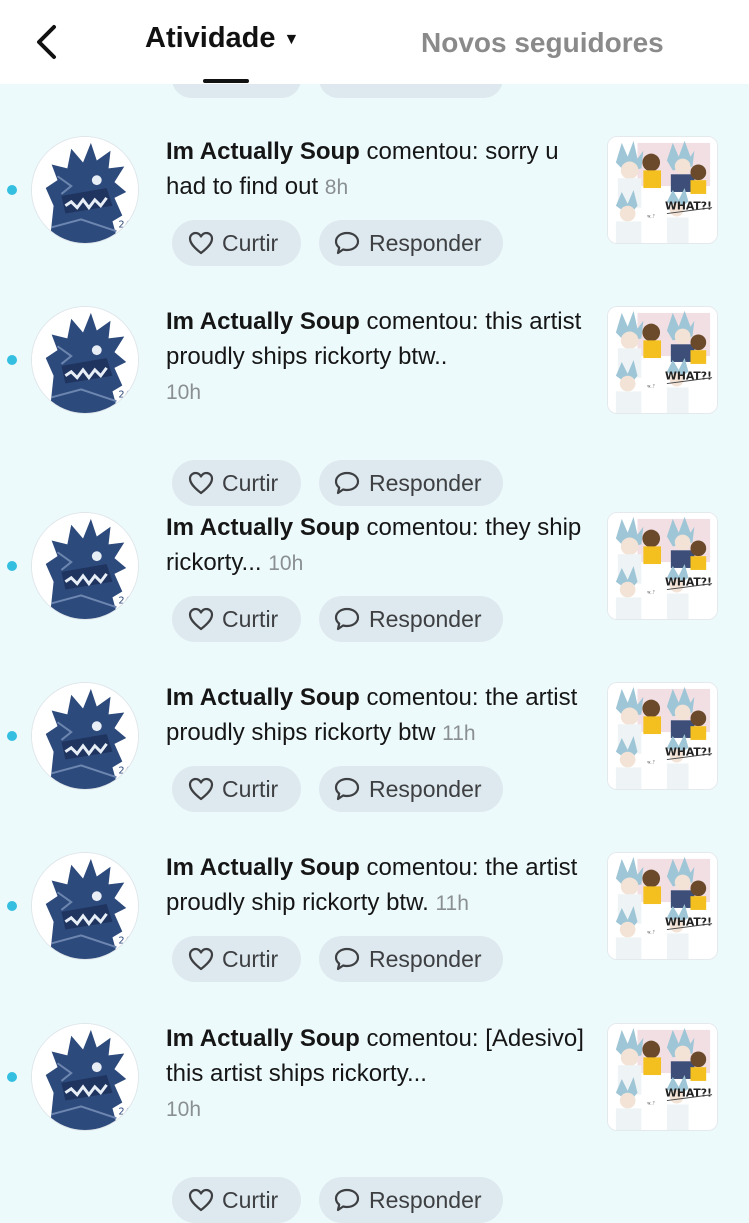 The height and width of the screenshot is (1223, 749). I want to click on top-bar: Atividade ▼ Novos seguidores, so click(374, 42).